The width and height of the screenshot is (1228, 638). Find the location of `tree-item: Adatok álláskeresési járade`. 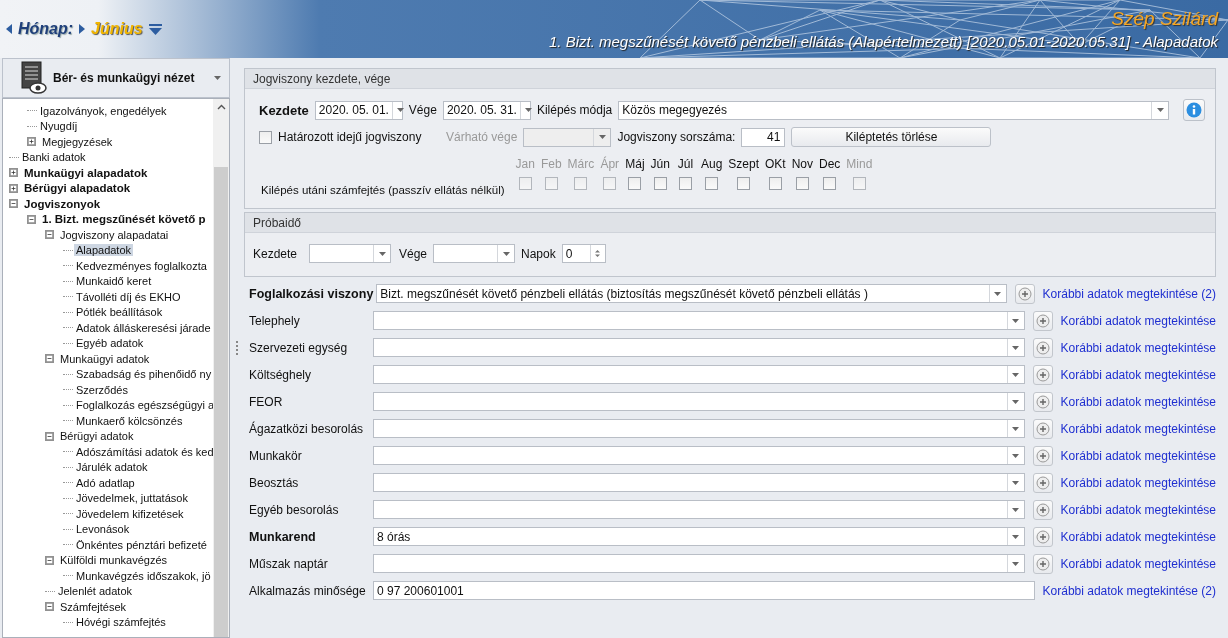

tree-item: Adatok álláskeresési járade is located at coordinates (143, 327).